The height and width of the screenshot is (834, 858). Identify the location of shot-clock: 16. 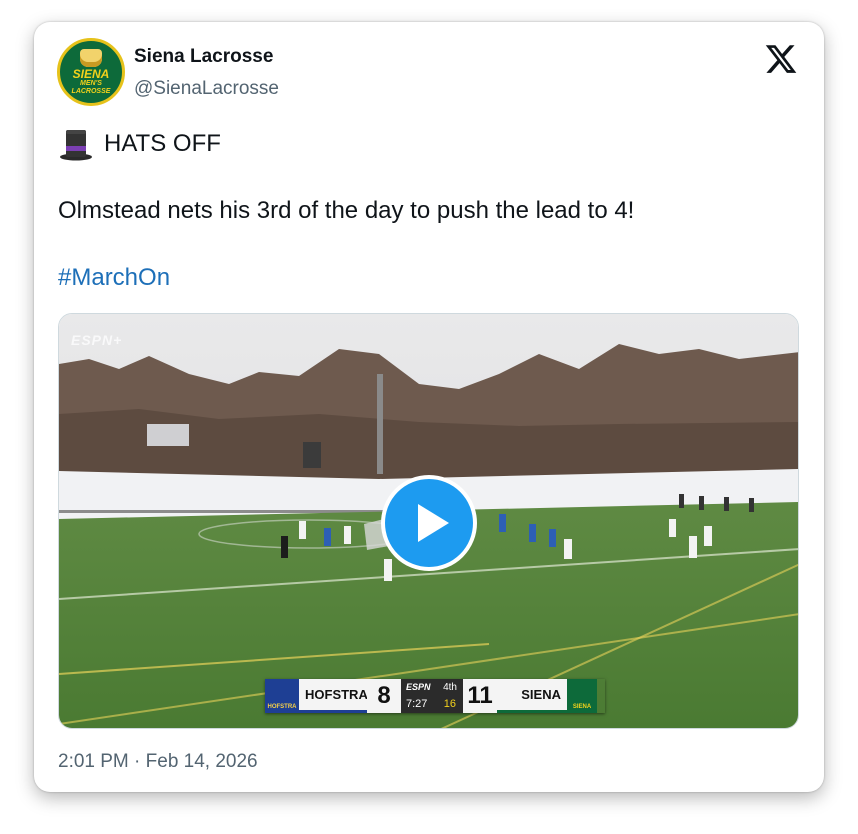
(449, 704).